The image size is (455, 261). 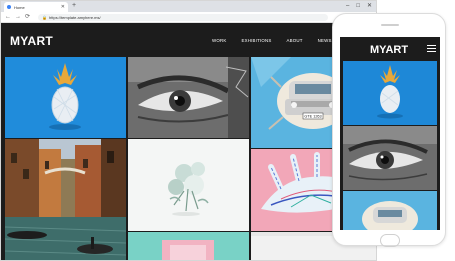 What do you see at coordinates (65, 199) in the screenshot?
I see `gallery-tile-venice` at bounding box center [65, 199].